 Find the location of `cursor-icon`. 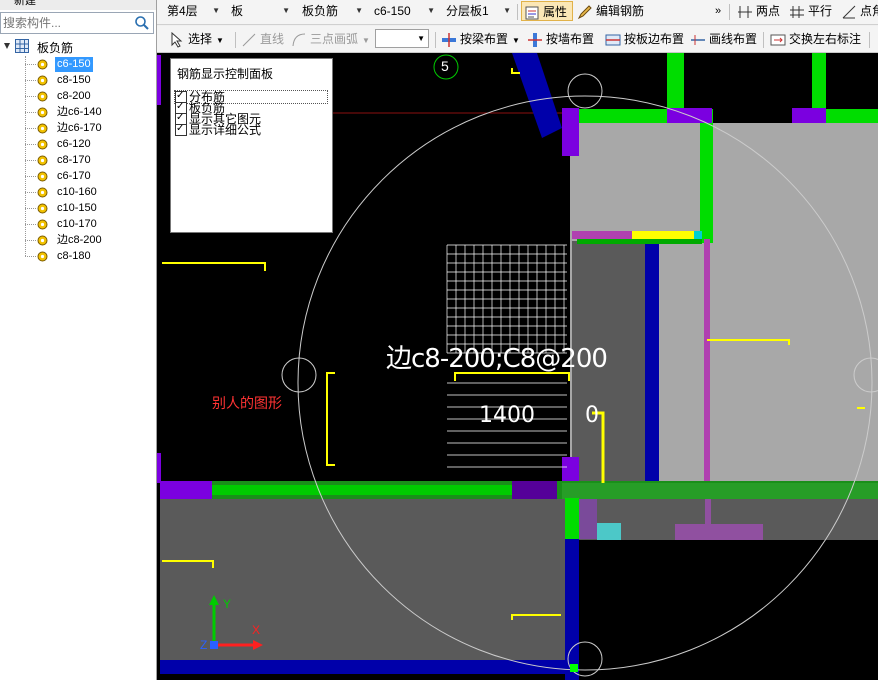

cursor-icon is located at coordinates (177, 39).